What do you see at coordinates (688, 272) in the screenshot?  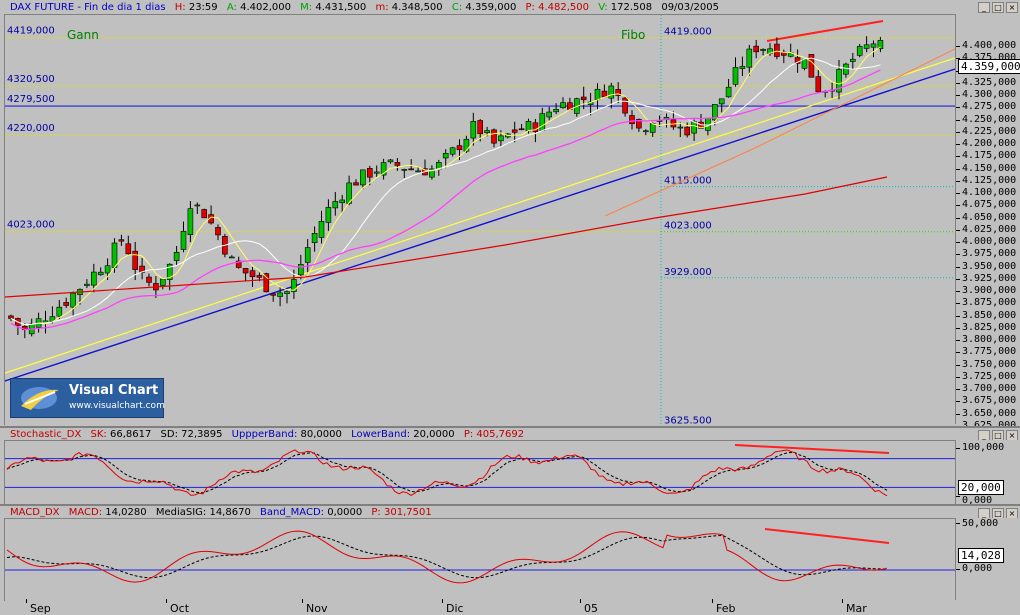 I see `fibo-level-label: 3929.000` at bounding box center [688, 272].